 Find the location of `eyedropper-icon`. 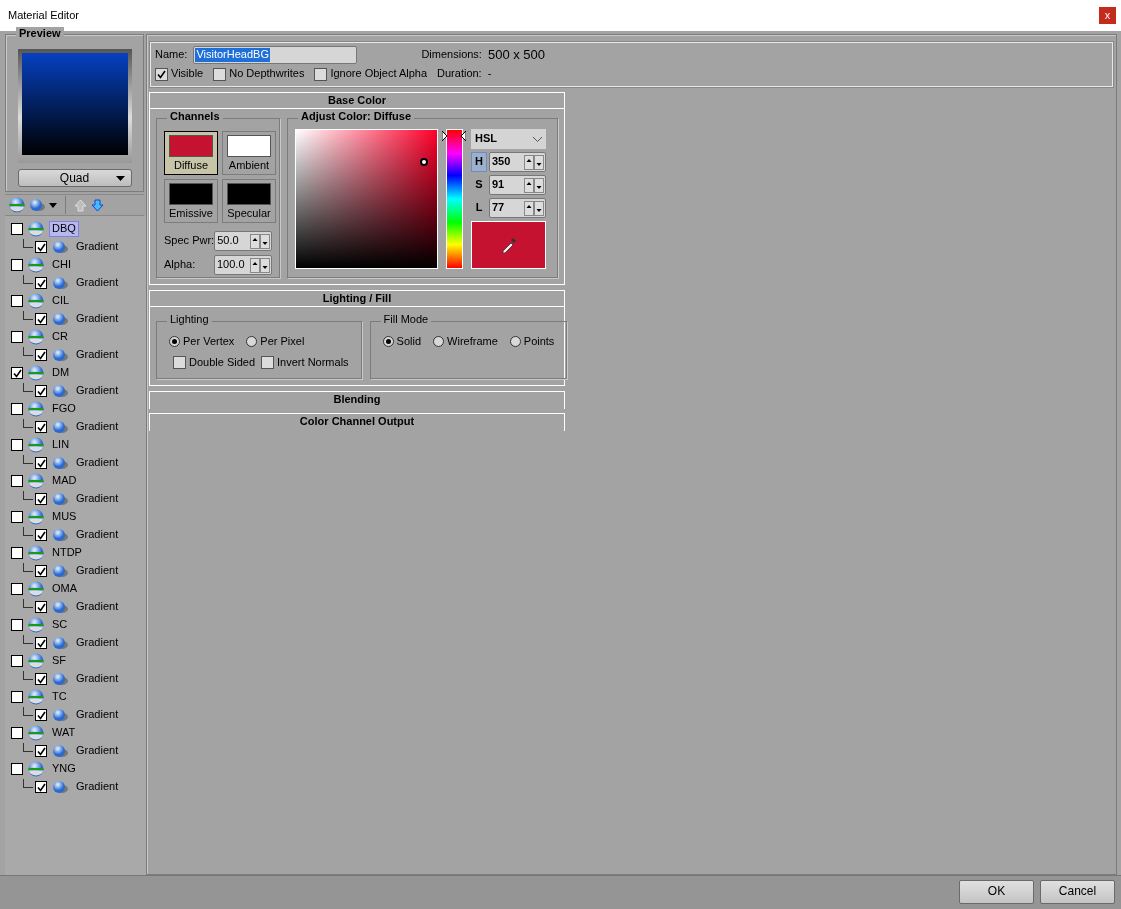

eyedropper-icon is located at coordinates (508, 245).